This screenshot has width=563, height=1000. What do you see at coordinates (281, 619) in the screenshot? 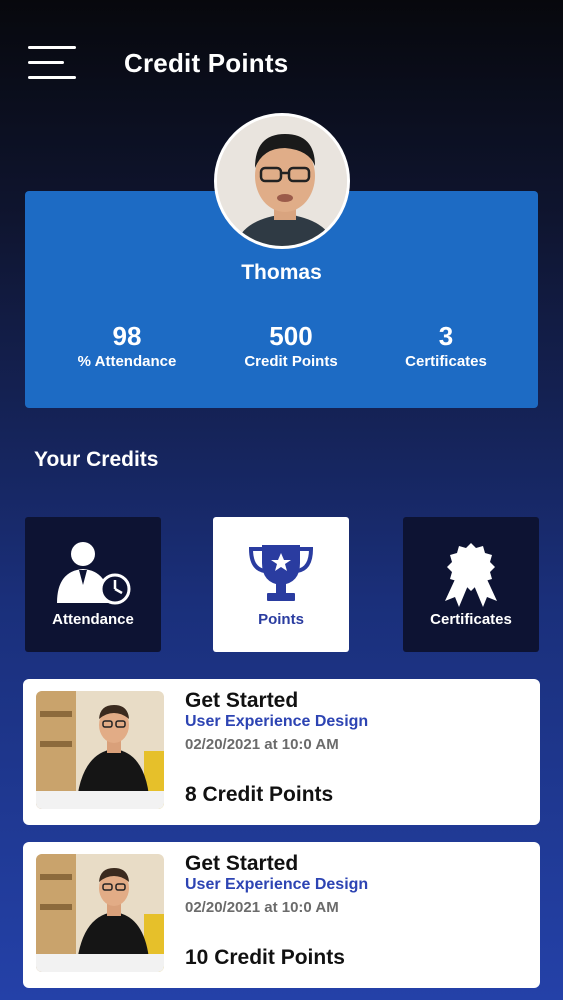
I see `tile-label: Points` at bounding box center [281, 619].